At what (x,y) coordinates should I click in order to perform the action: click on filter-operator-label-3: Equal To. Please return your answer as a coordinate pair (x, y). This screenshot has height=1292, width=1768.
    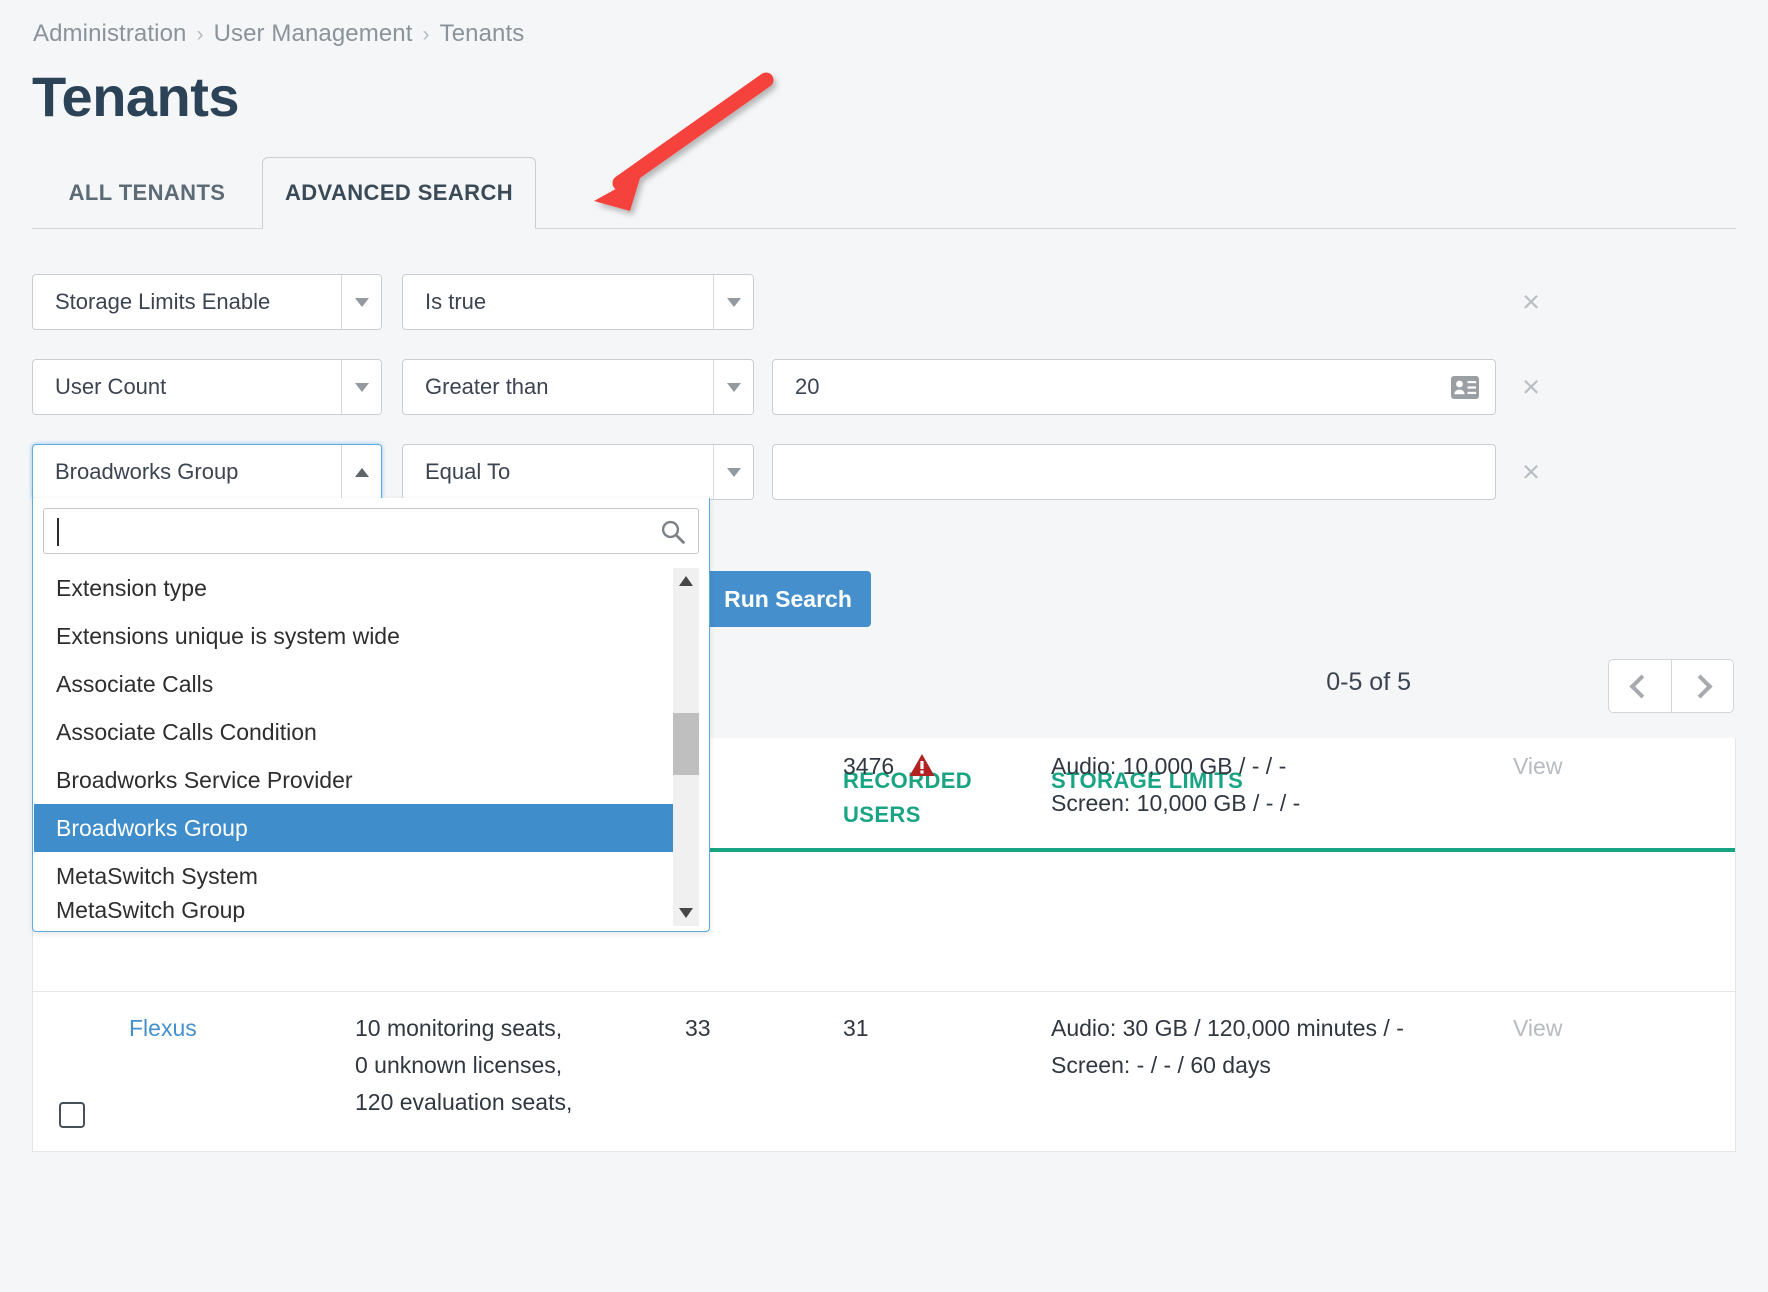
    Looking at the image, I should click on (468, 471).